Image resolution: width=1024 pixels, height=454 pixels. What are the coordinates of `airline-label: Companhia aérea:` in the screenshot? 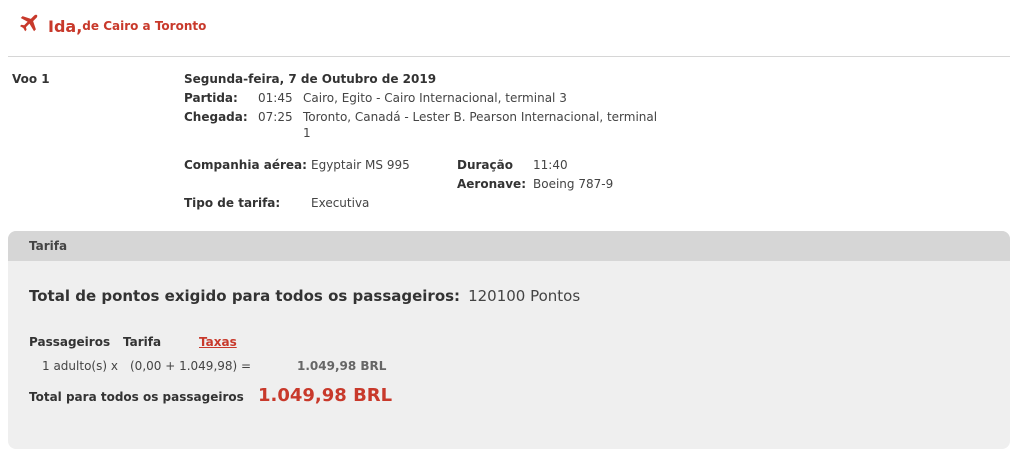 It's located at (245, 165).